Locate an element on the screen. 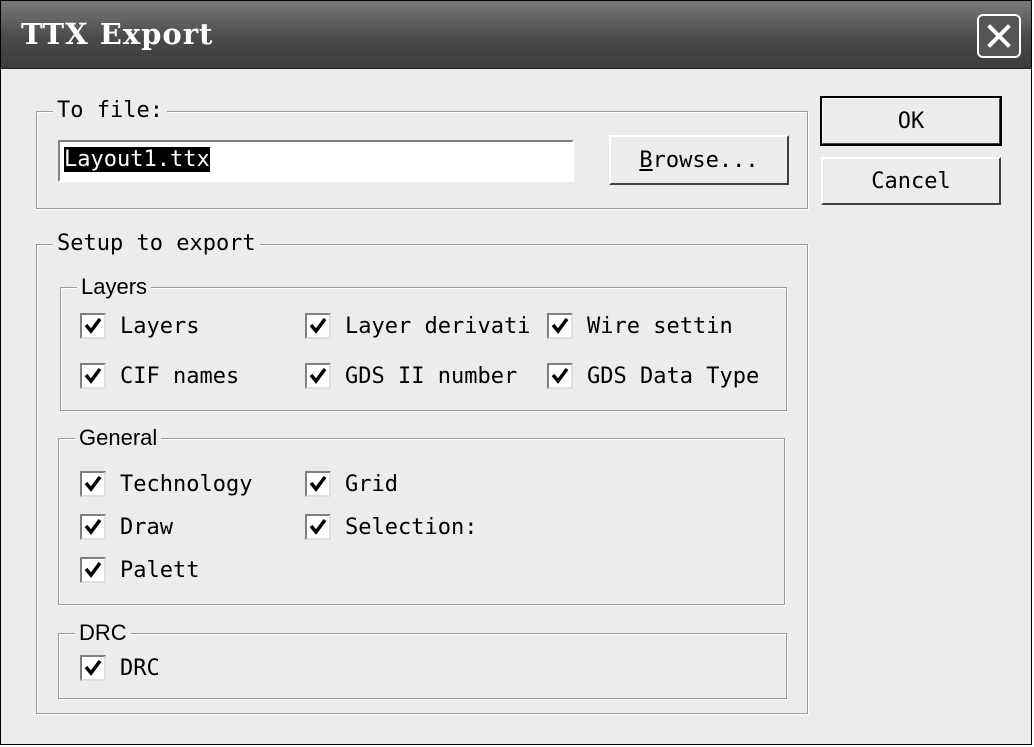 This screenshot has width=1034, height=747. checkbox-label: Technology is located at coordinates (186, 484).